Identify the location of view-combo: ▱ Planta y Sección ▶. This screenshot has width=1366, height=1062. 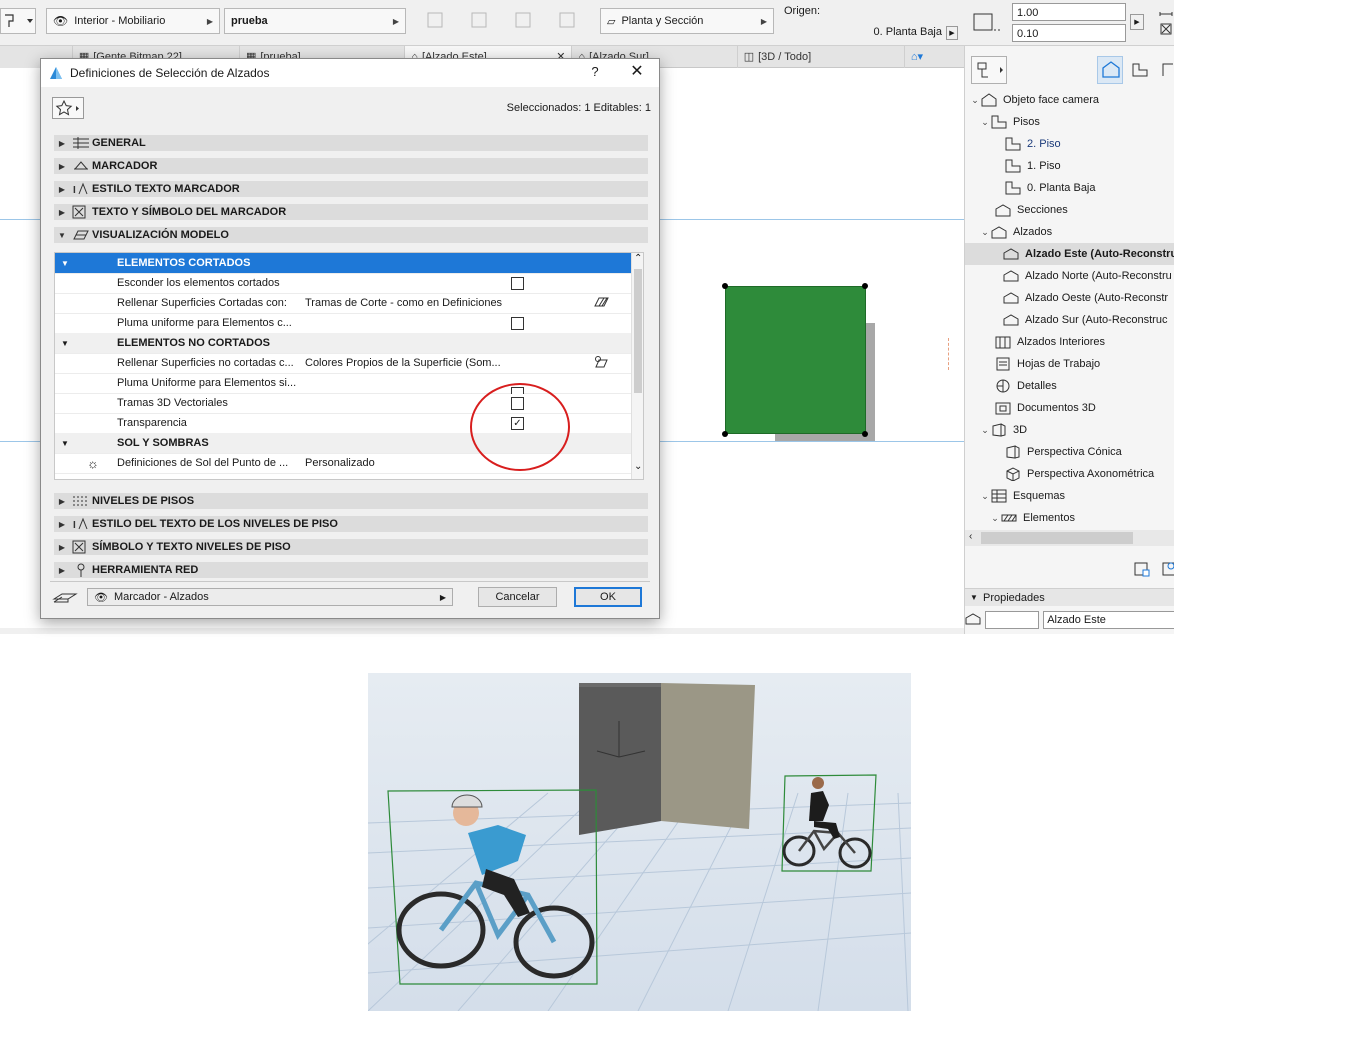
(687, 21).